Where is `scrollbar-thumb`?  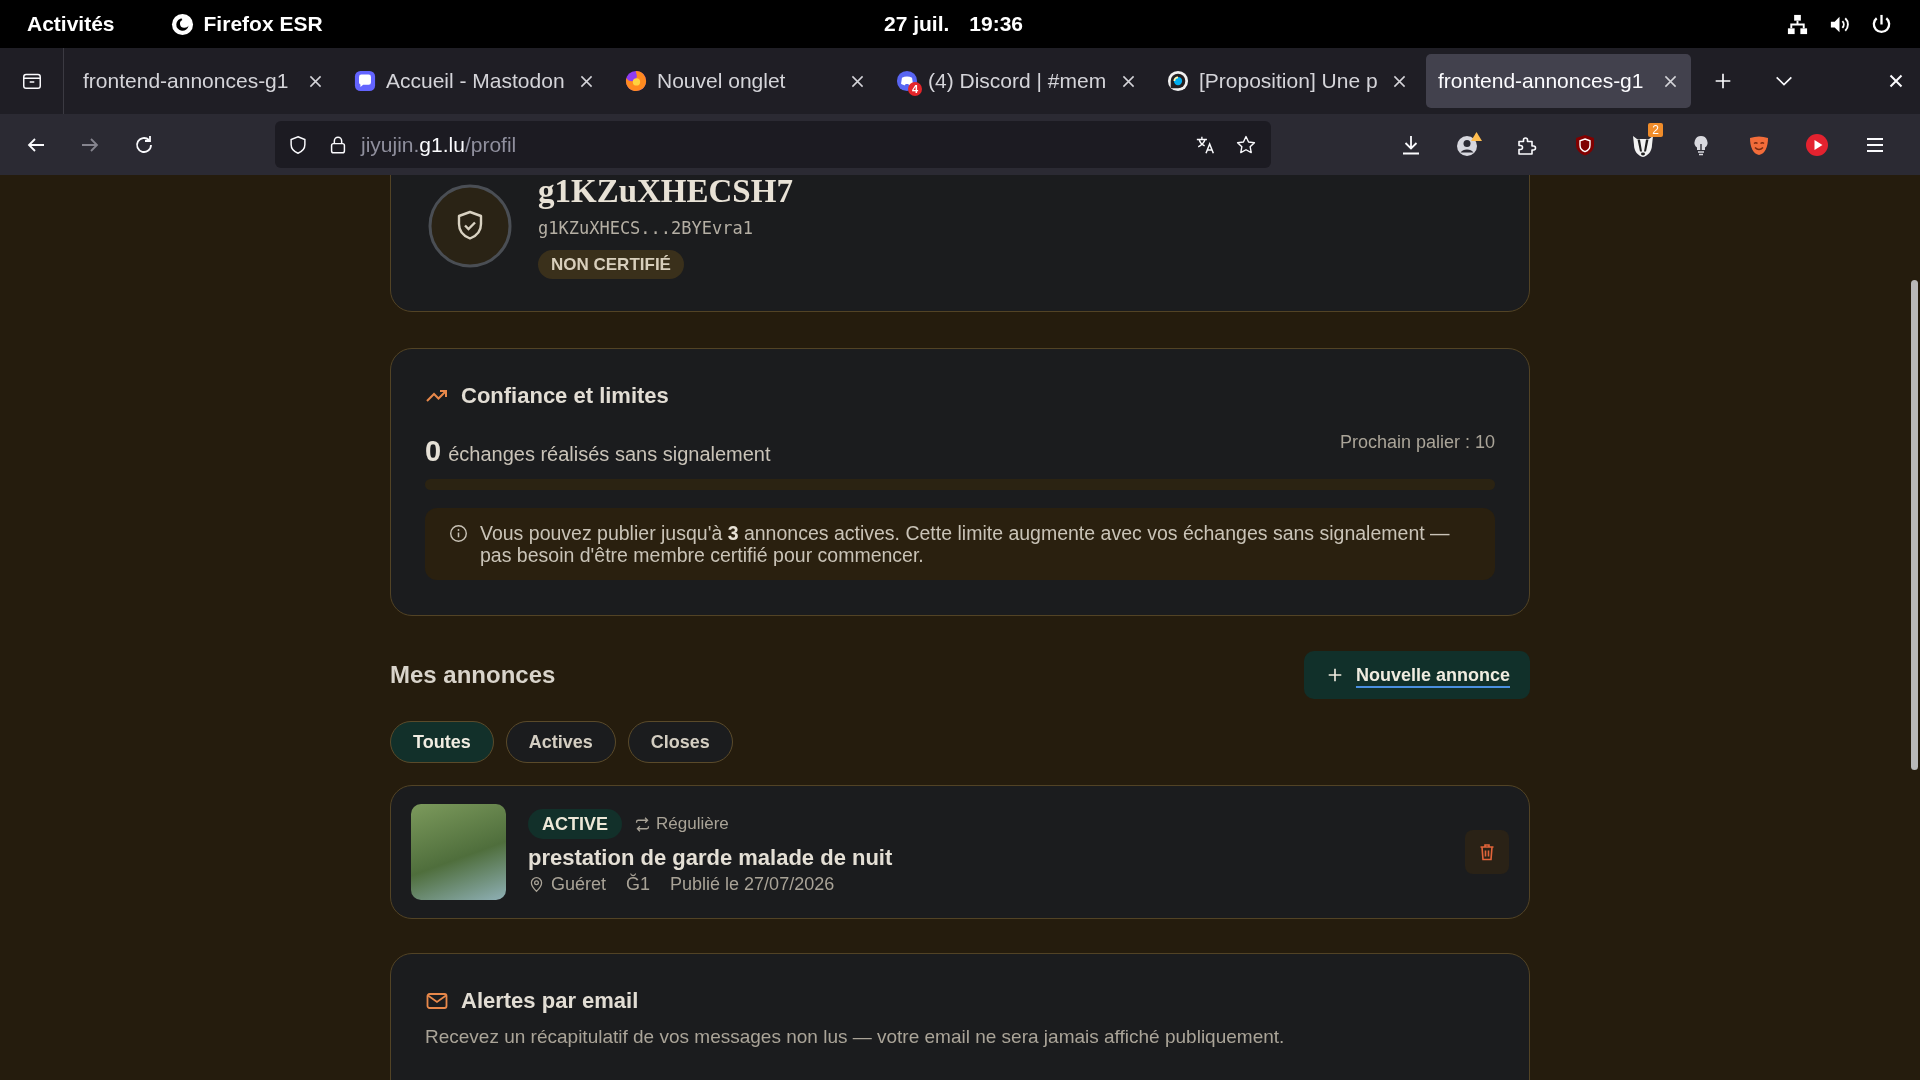
scrollbar-thumb is located at coordinates (1914, 525).